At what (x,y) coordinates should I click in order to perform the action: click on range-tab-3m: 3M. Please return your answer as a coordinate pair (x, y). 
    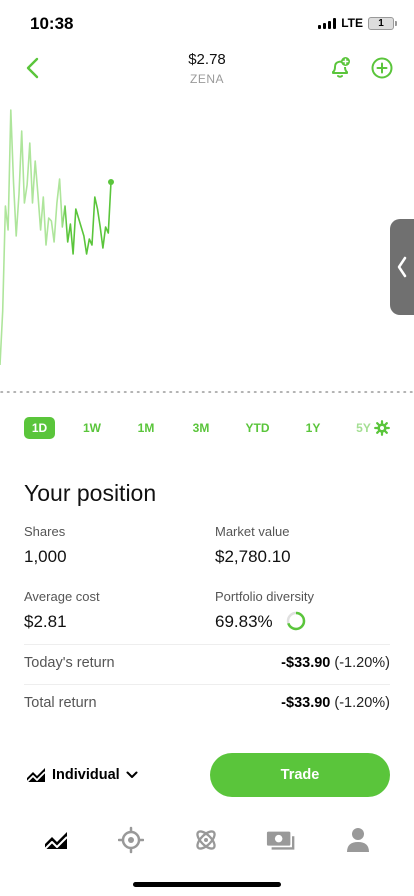
    Looking at the image, I should click on (201, 428).